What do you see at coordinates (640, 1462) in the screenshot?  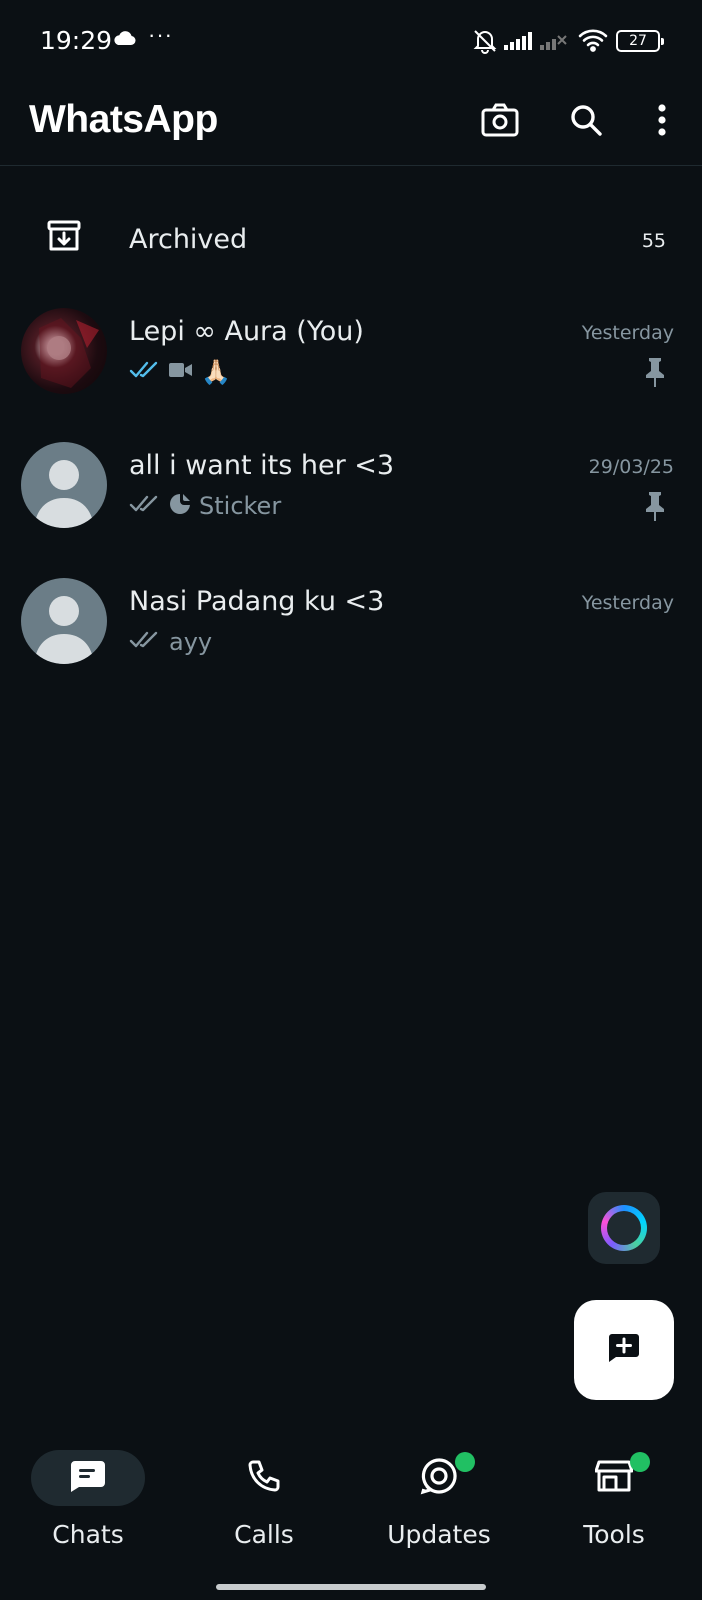 I see `tools-badge` at bounding box center [640, 1462].